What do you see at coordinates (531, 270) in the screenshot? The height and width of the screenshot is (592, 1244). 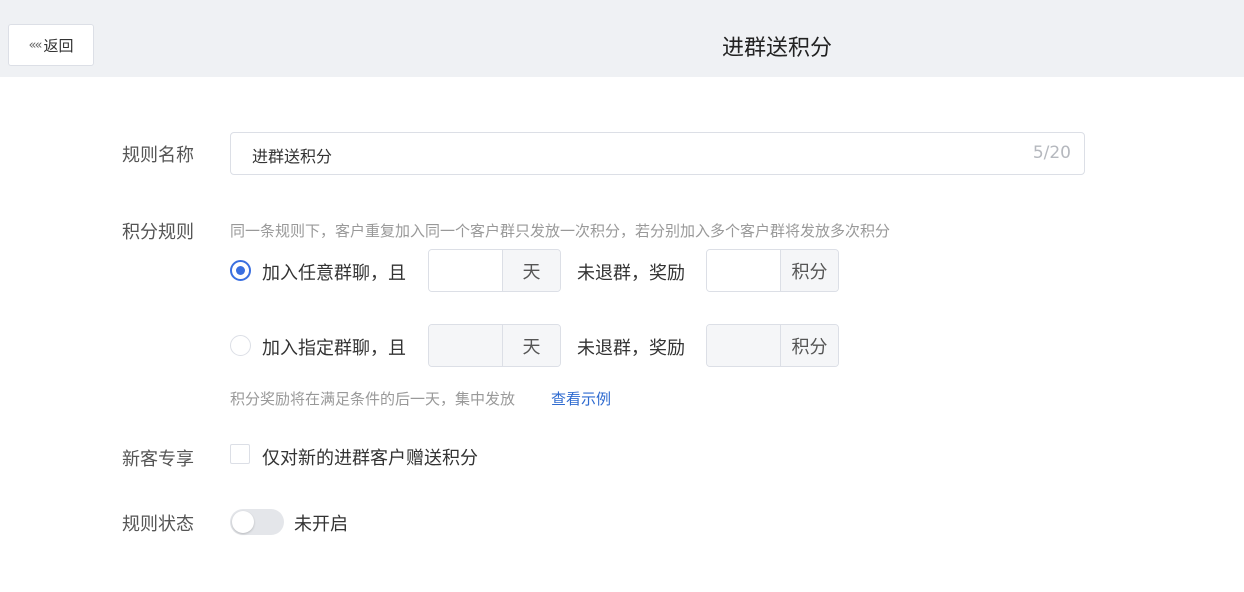 I see `any-group-days-unit: 天` at bounding box center [531, 270].